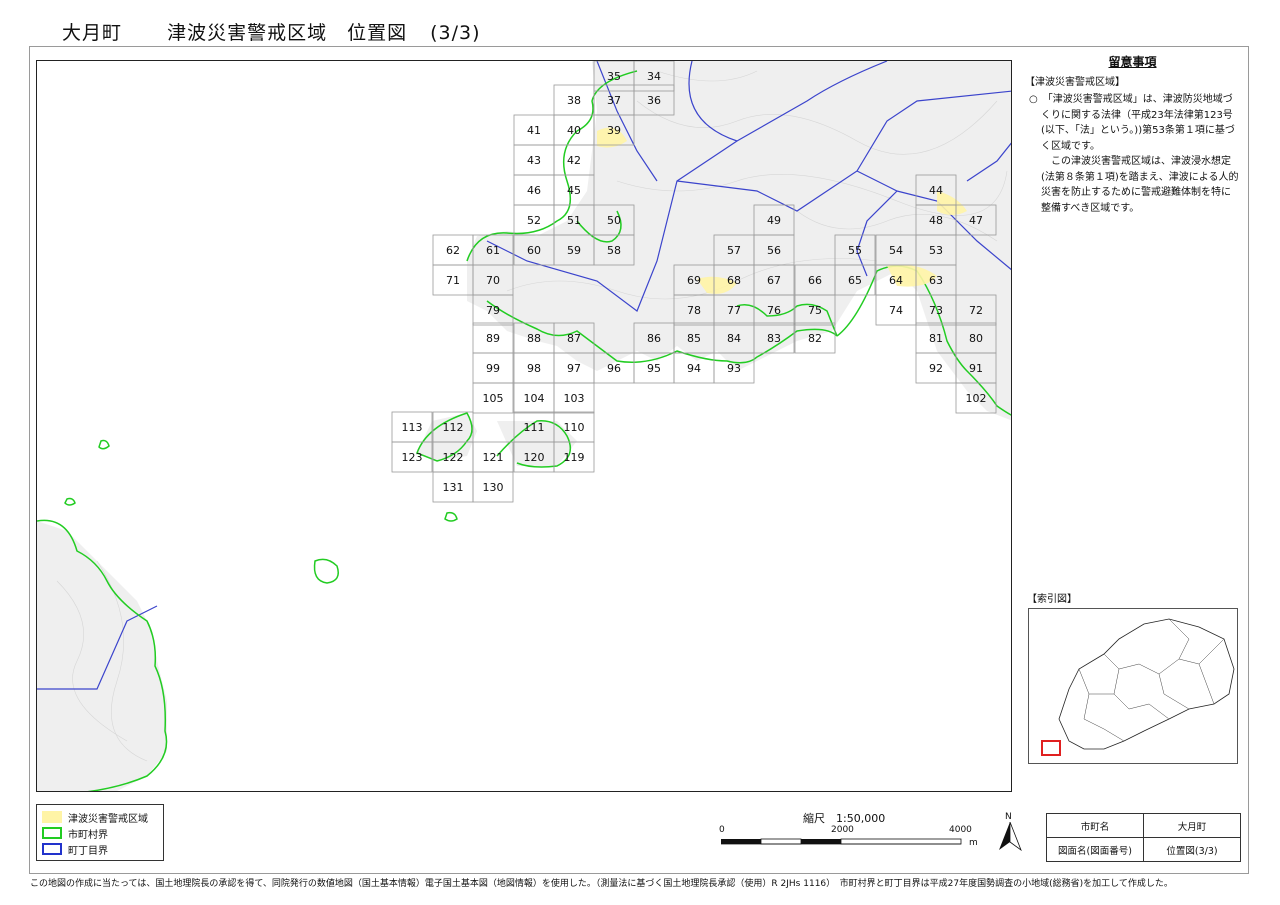  I want to click on sheet-label-97: 97, so click(574, 368).